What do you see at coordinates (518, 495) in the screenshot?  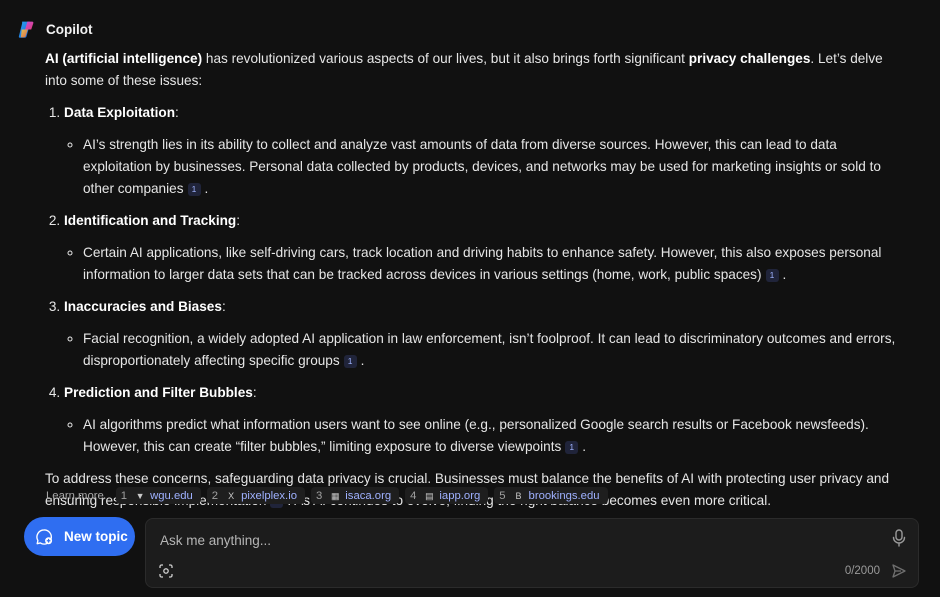 I see `brookings-favicon-icon: B` at bounding box center [518, 495].